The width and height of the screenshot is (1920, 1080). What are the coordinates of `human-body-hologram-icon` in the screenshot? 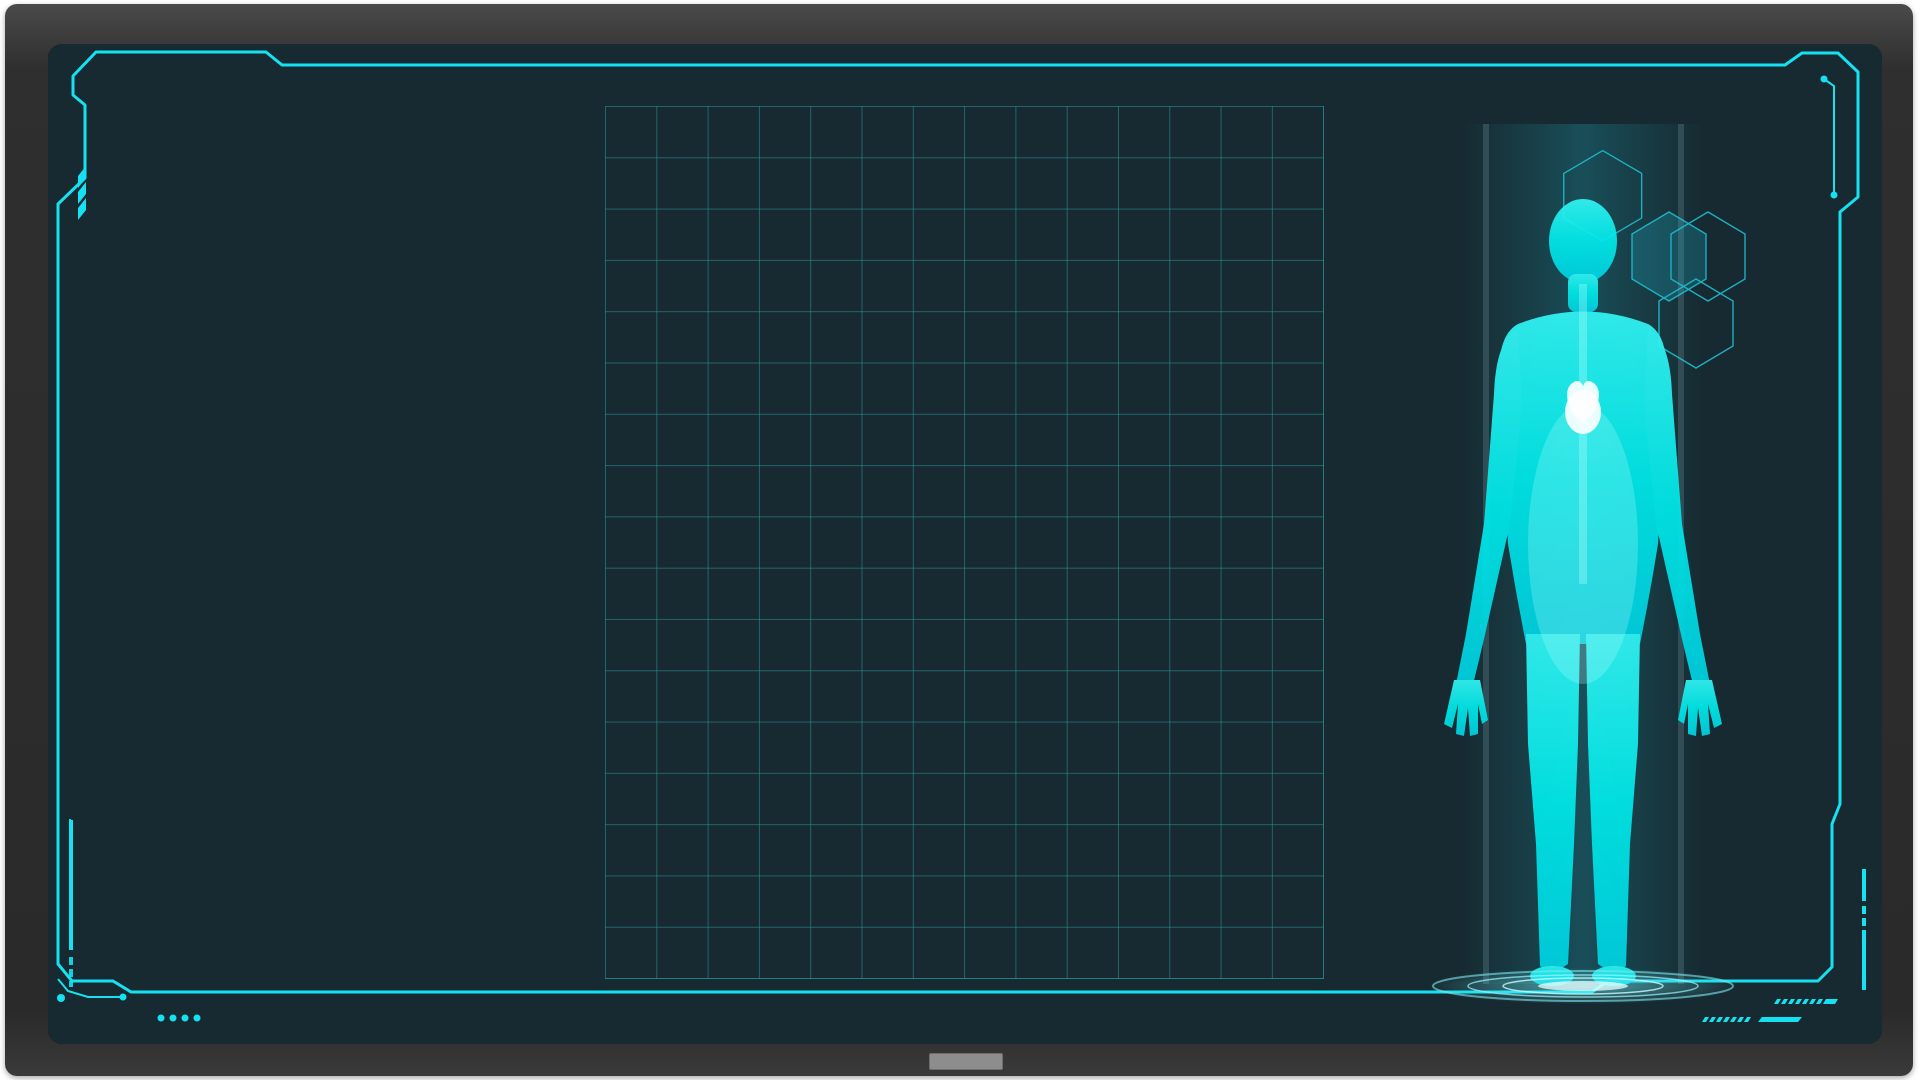 It's located at (1587, 564).